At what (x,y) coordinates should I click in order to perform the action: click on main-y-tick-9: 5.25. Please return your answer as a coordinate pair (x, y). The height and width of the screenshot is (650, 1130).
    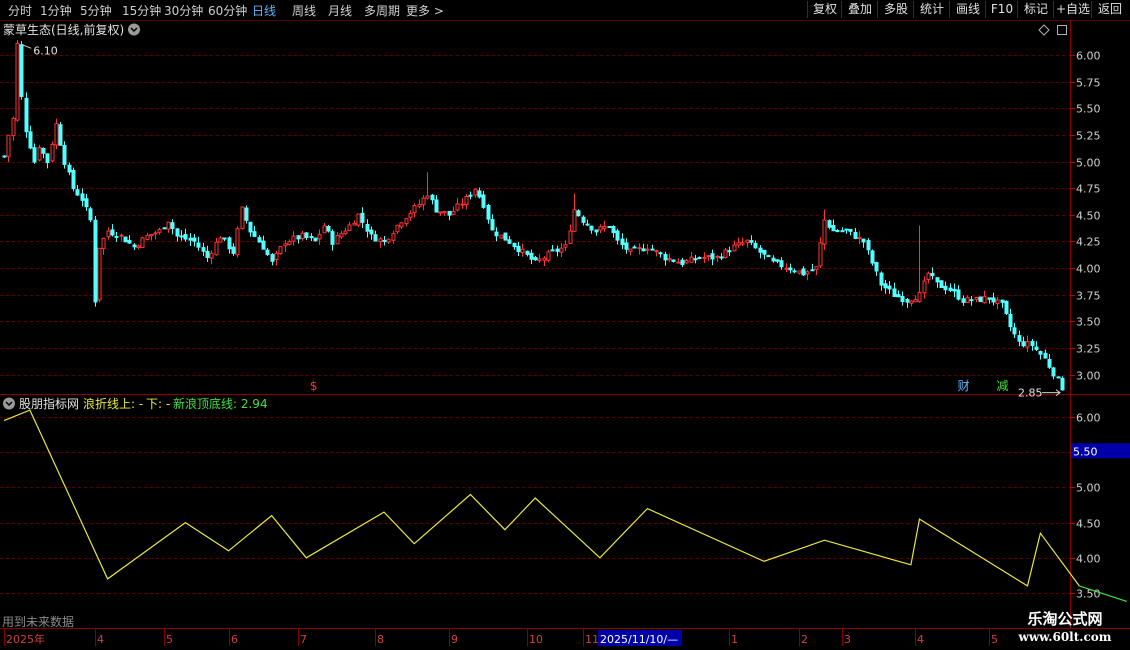
    Looking at the image, I should click on (1088, 136).